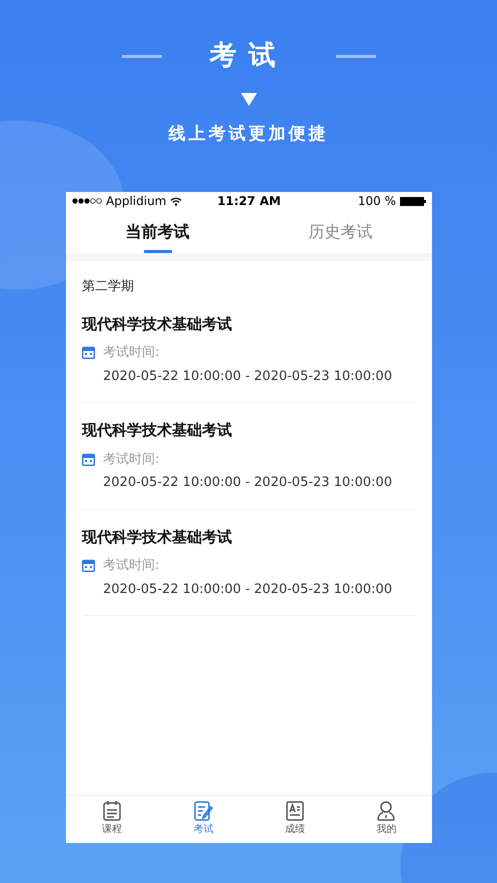  Describe the element at coordinates (386, 811) in the screenshot. I see `person-icon` at that location.